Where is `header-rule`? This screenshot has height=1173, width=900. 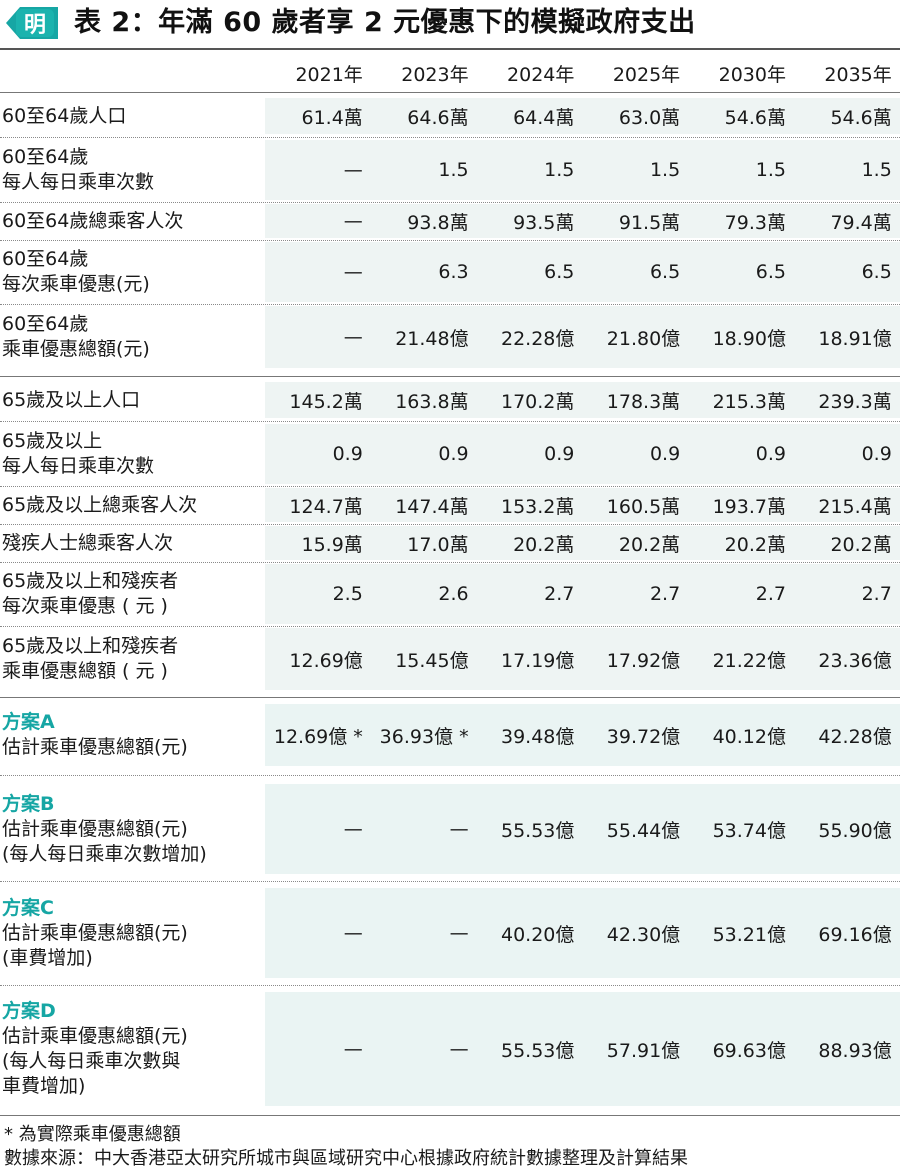
header-rule is located at coordinates (450, 92).